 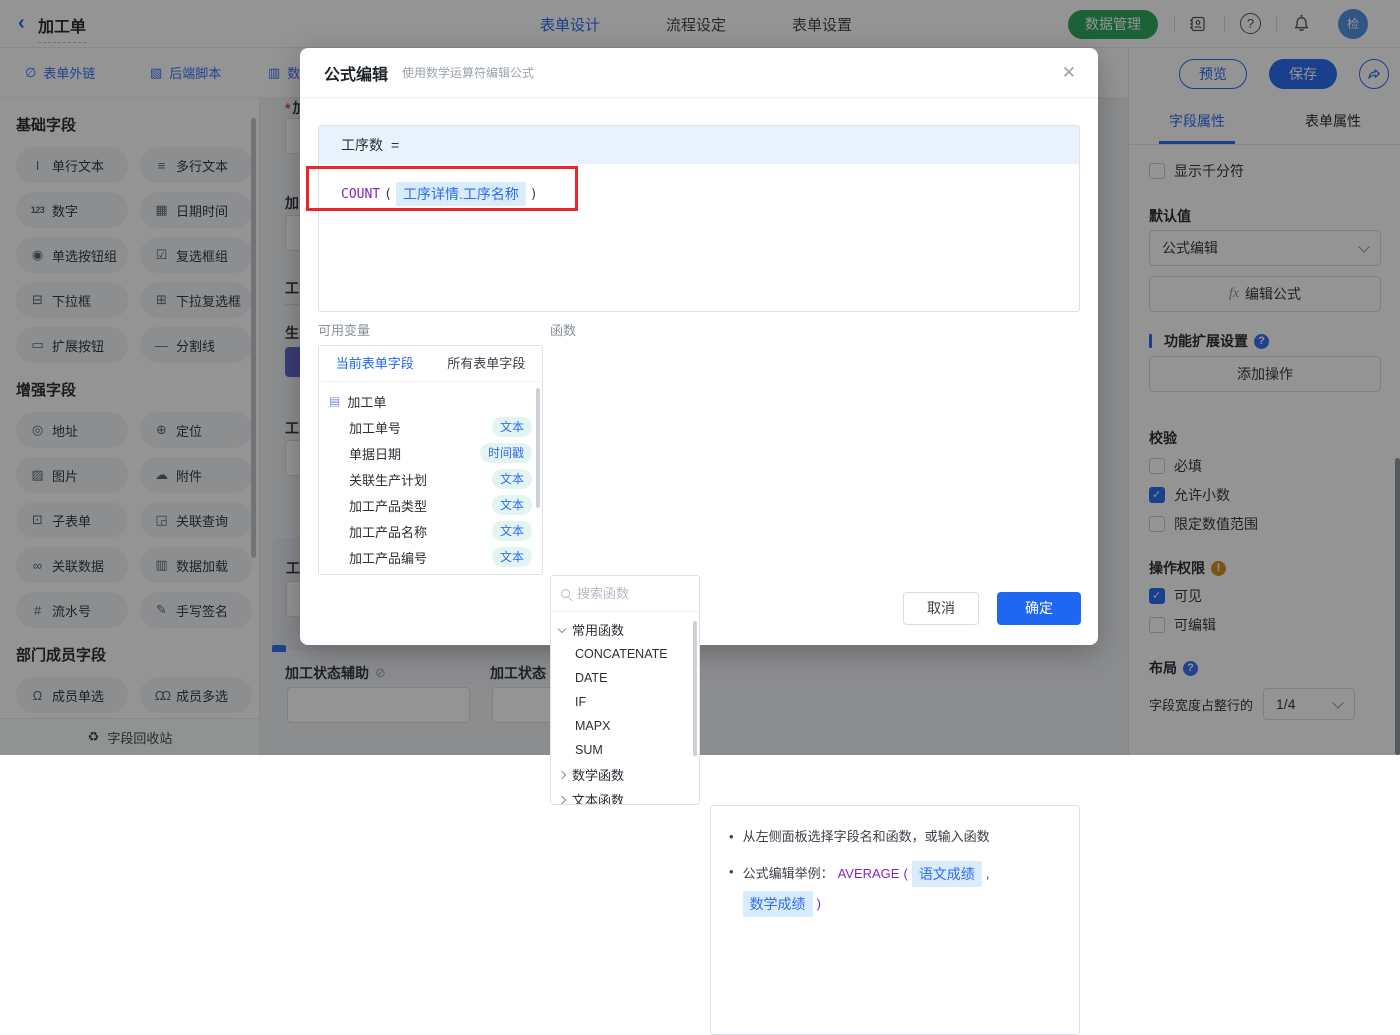 What do you see at coordinates (375, 363) in the screenshot?
I see `tab-current-form-fields: 当前表单字段` at bounding box center [375, 363].